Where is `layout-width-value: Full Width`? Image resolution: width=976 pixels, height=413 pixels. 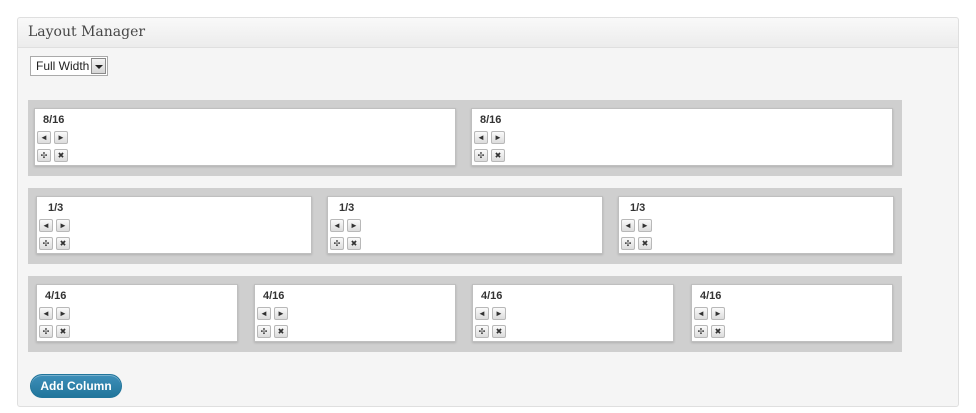 layout-width-value: Full Width is located at coordinates (63, 66).